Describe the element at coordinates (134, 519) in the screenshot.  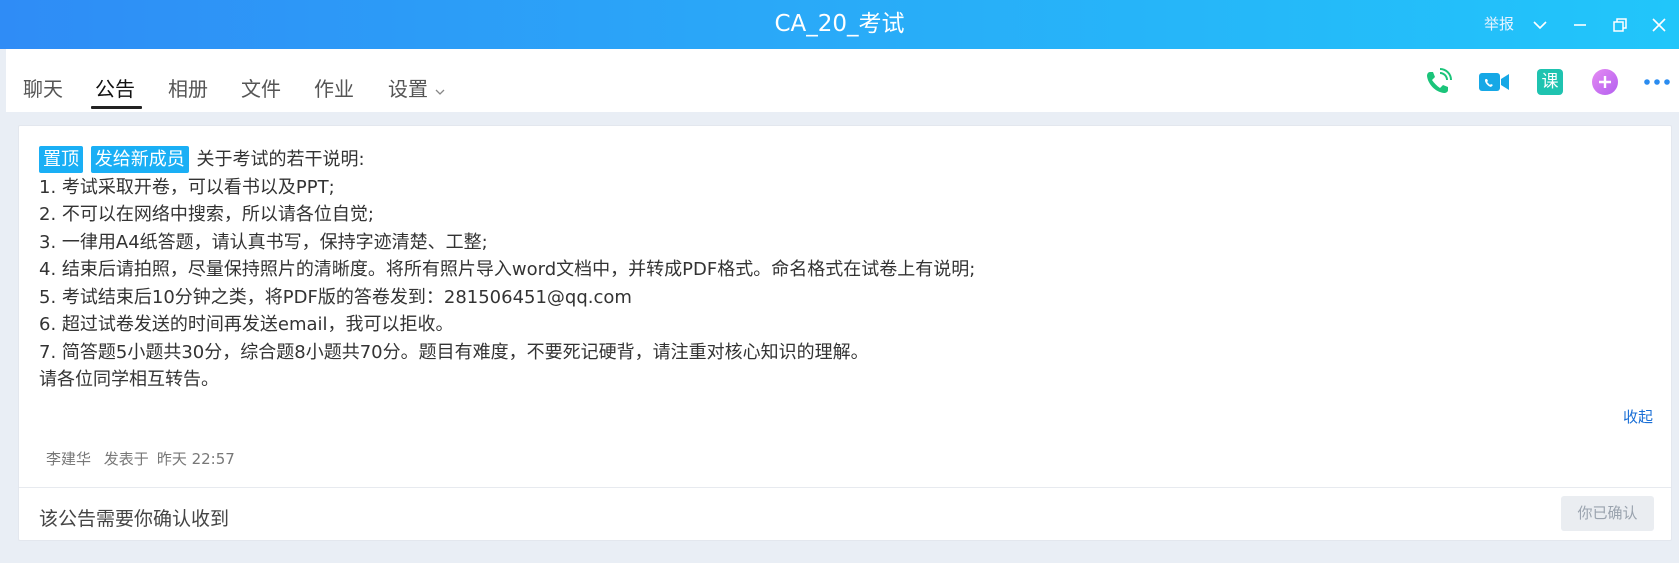
I see `confirm-prompt: 该公告需要你确认收到` at that location.